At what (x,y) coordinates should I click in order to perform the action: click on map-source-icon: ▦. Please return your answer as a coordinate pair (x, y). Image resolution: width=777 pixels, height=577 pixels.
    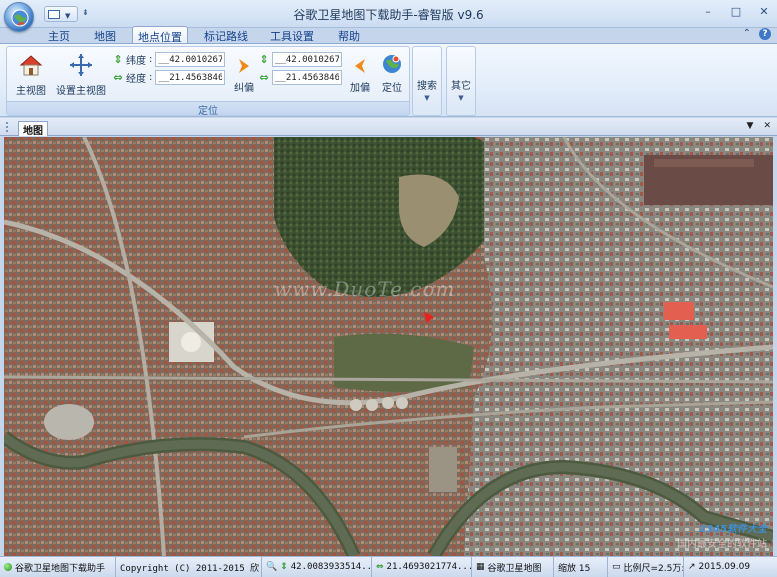
    Looking at the image, I should click on (480, 567).